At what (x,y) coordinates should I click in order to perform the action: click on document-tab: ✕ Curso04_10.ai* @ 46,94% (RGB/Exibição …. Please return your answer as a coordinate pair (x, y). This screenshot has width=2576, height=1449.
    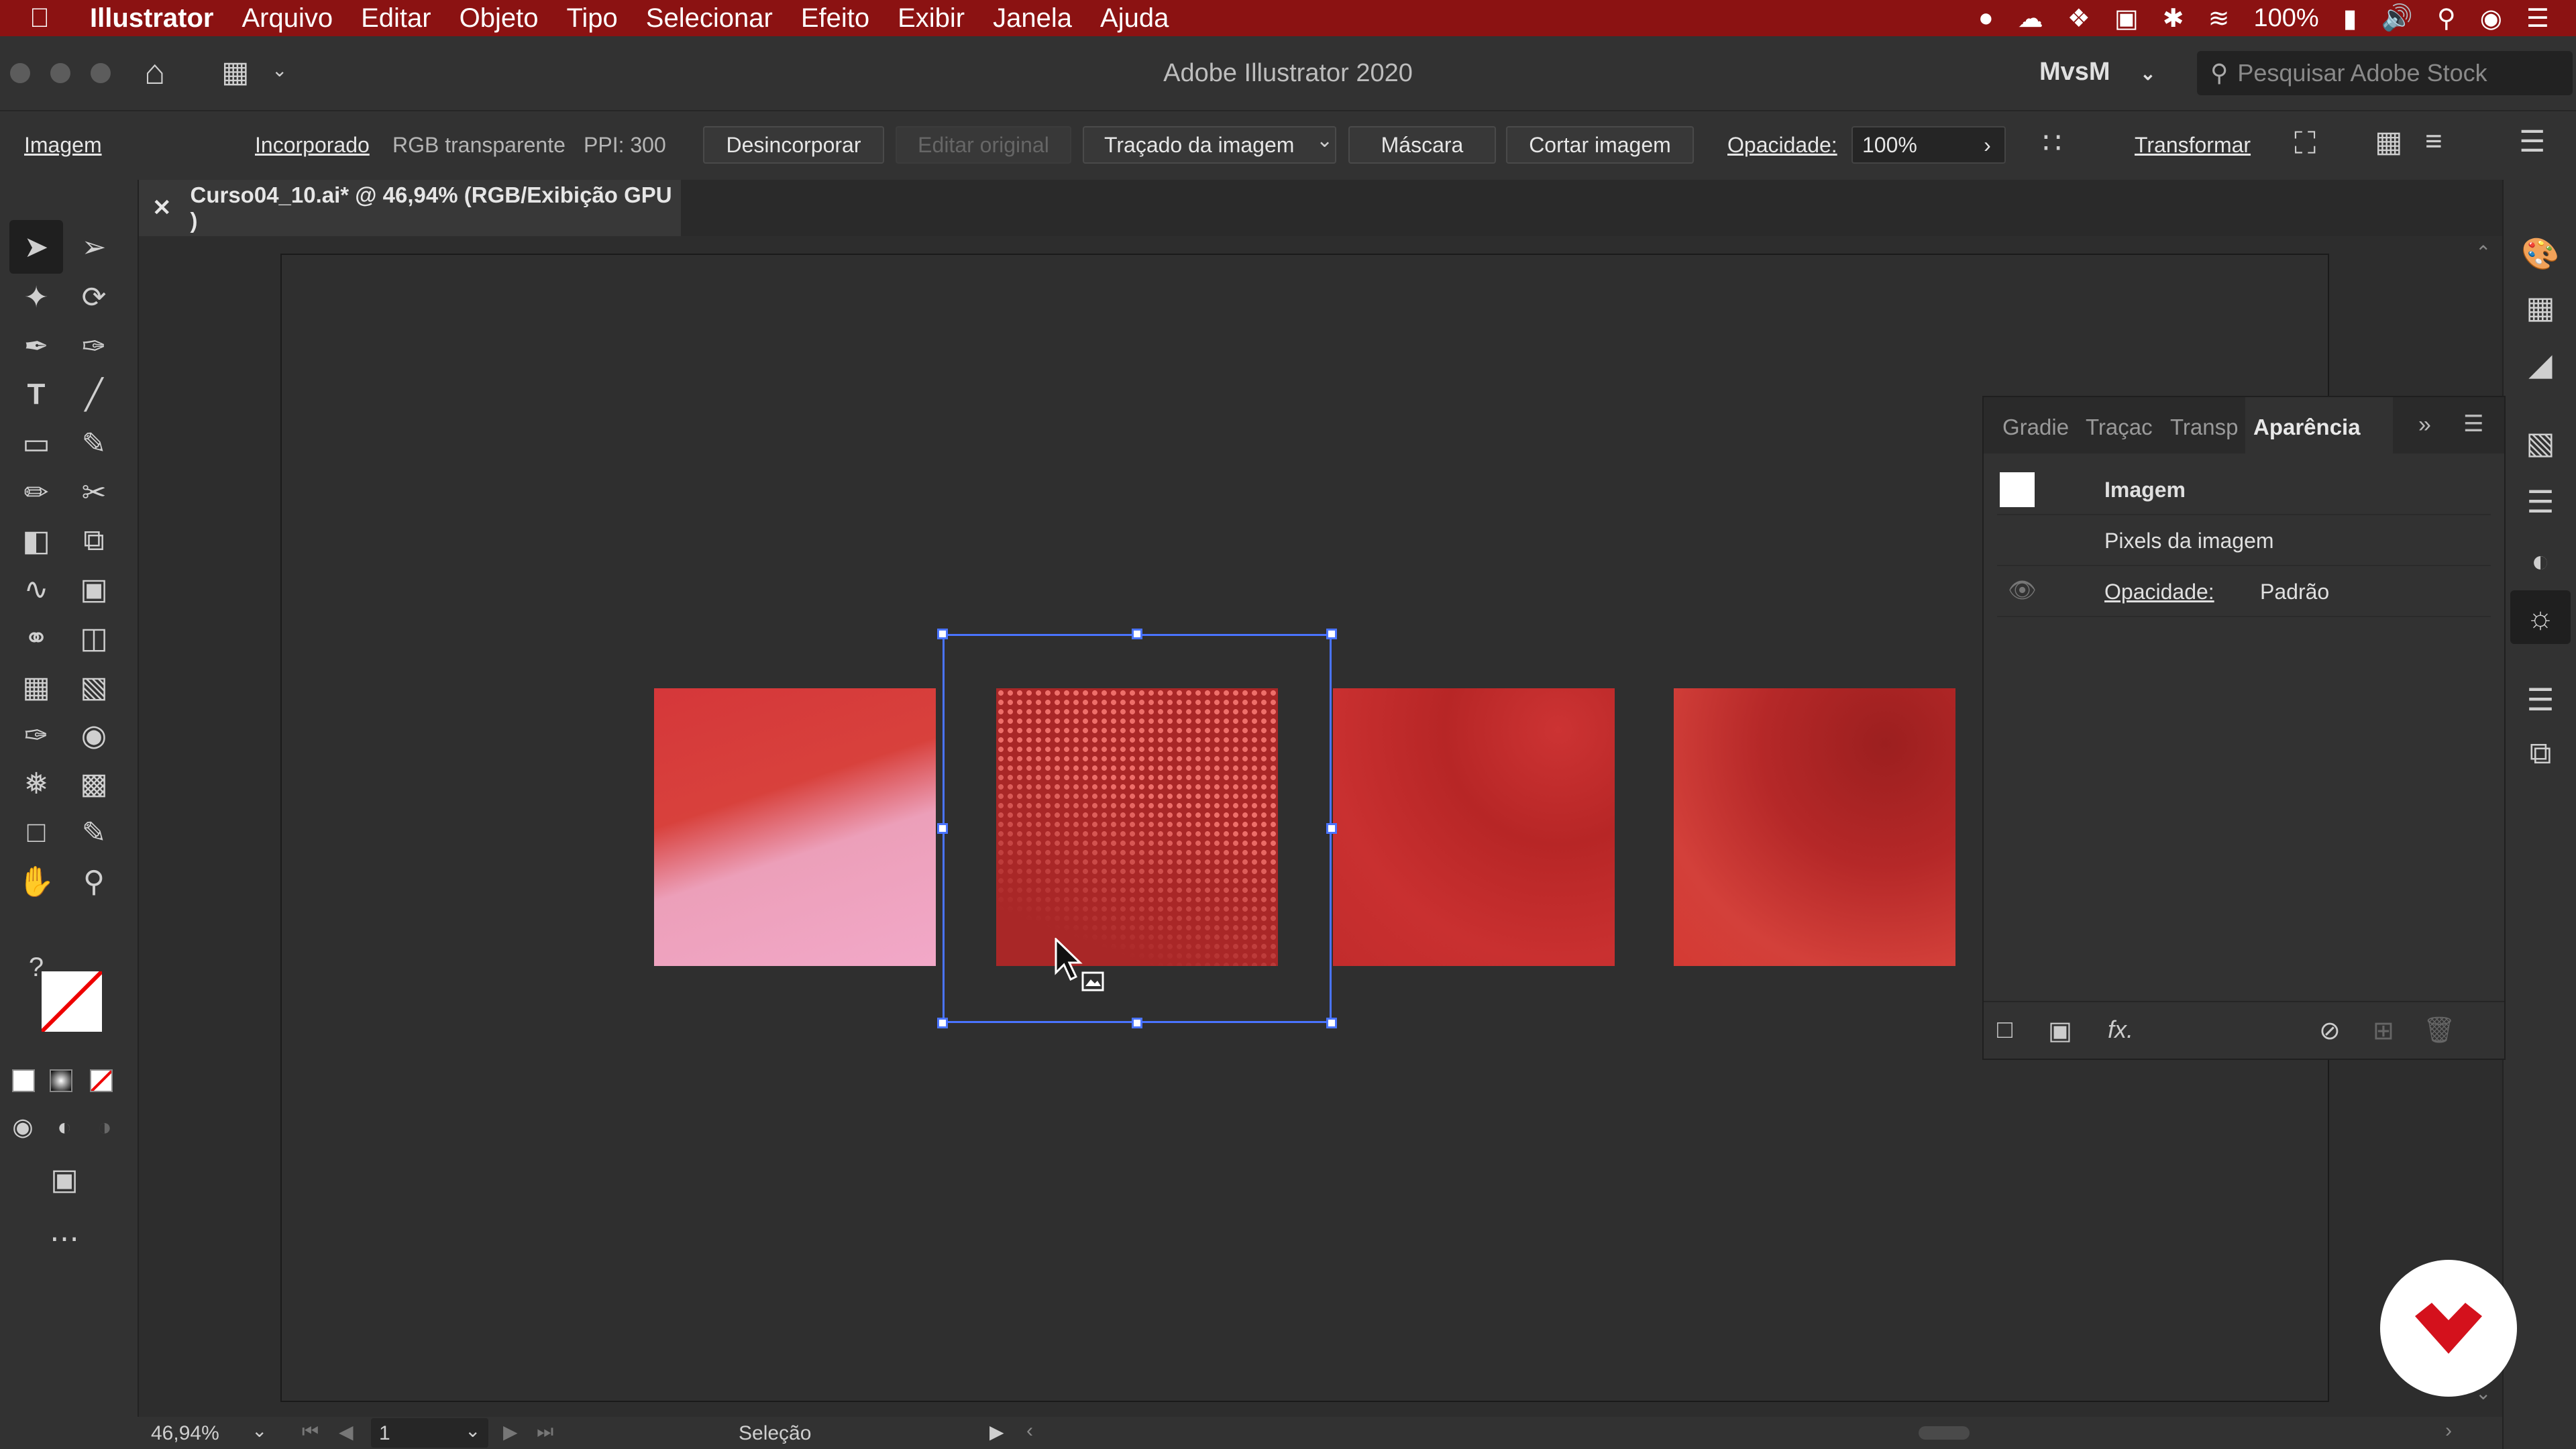
    Looking at the image, I should click on (409, 208).